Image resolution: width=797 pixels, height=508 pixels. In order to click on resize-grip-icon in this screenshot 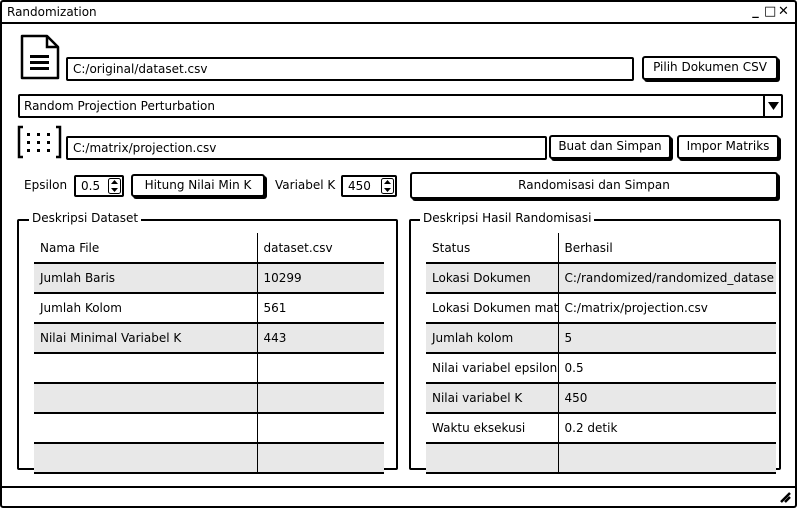, I will do `click(785, 498)`.